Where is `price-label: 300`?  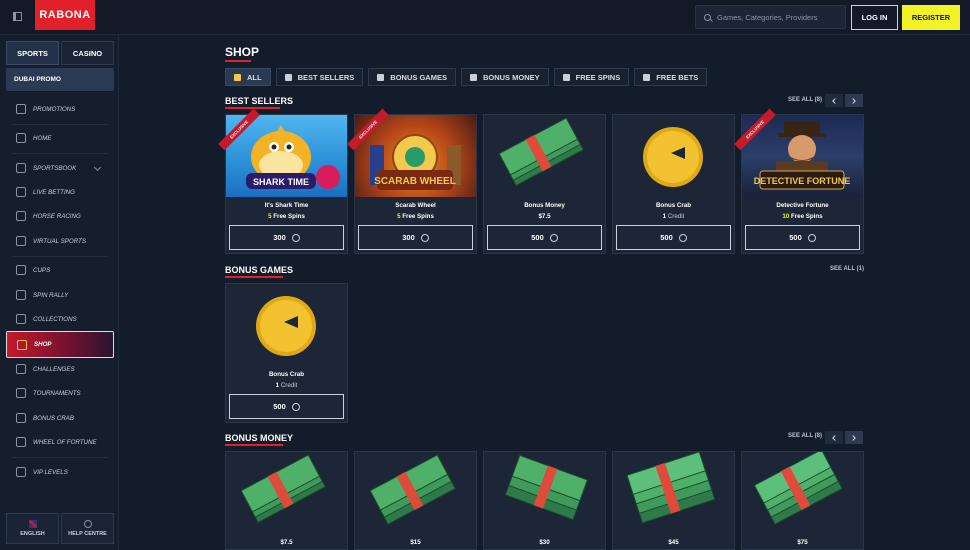
price-label: 300 is located at coordinates (279, 237).